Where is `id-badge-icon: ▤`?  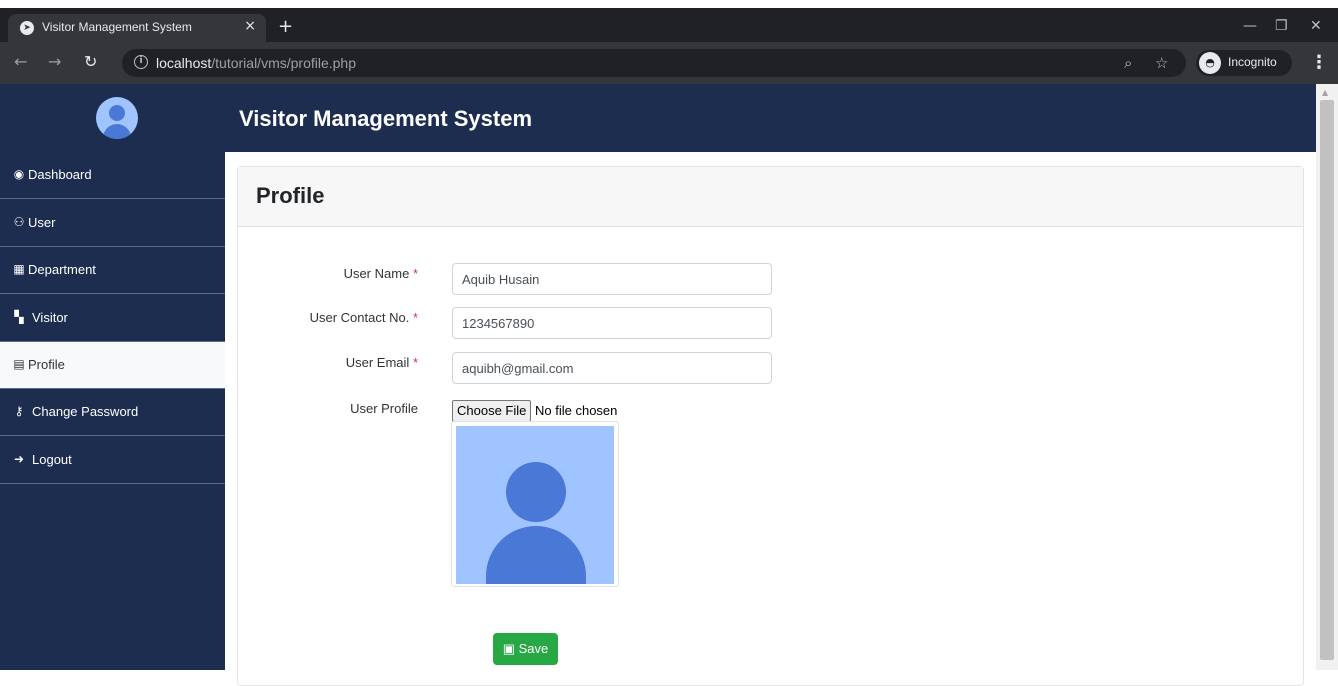
id-badge-icon: ▤ is located at coordinates (19, 364).